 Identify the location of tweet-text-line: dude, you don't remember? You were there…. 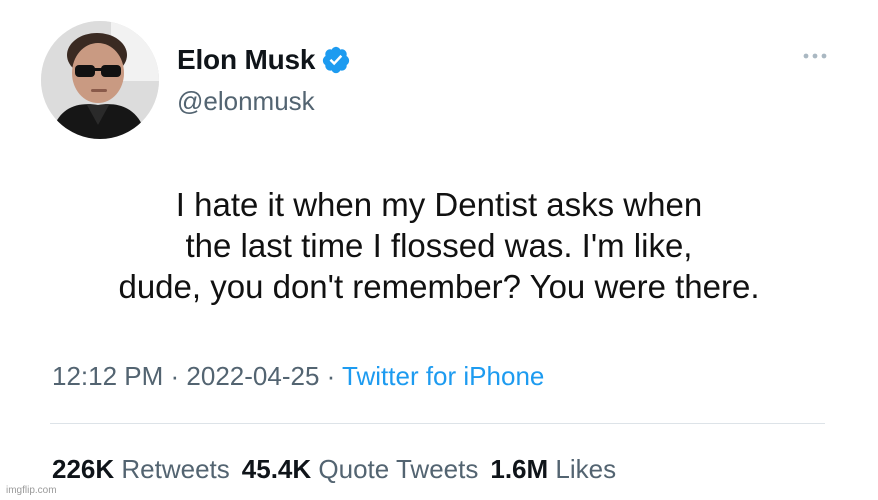
(439, 286).